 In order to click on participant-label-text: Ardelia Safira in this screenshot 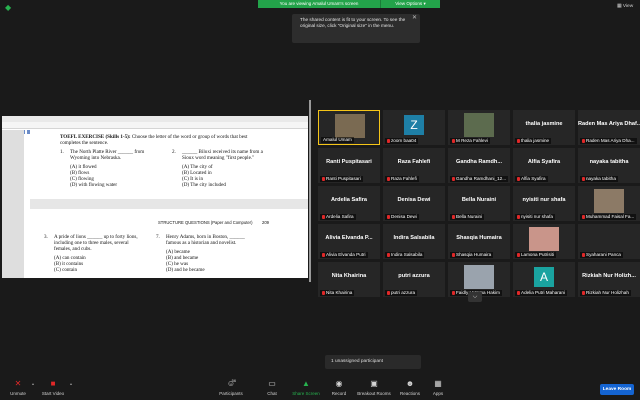, I will do `click(340, 216)`.